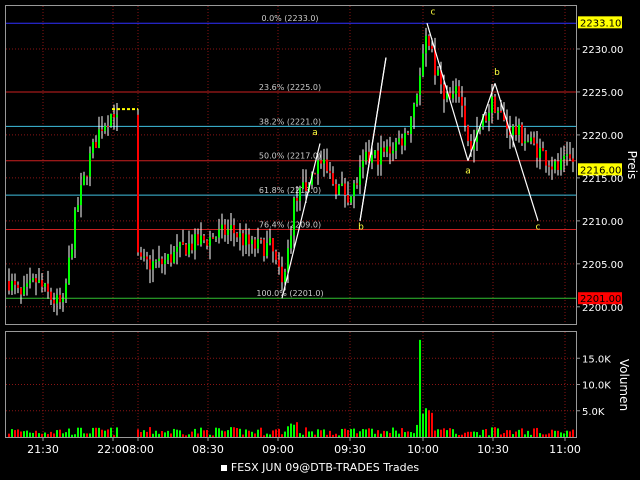 The height and width of the screenshot is (480, 640). I want to click on x-tick-label: 09:00, so click(278, 449).